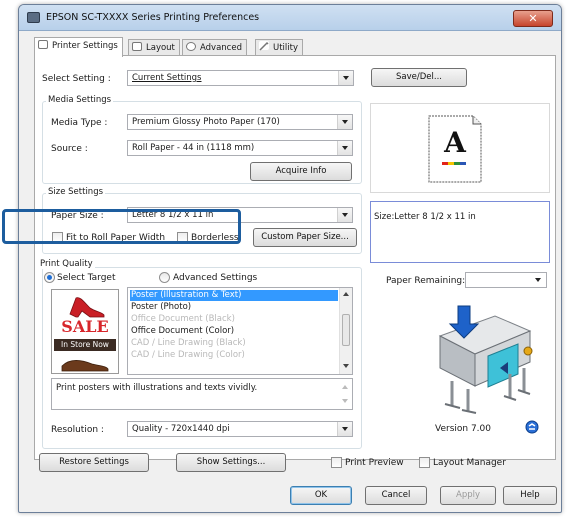 The image size is (570, 517). What do you see at coordinates (121, 226) in the screenshot?
I see `highlight-frame` at bounding box center [121, 226].